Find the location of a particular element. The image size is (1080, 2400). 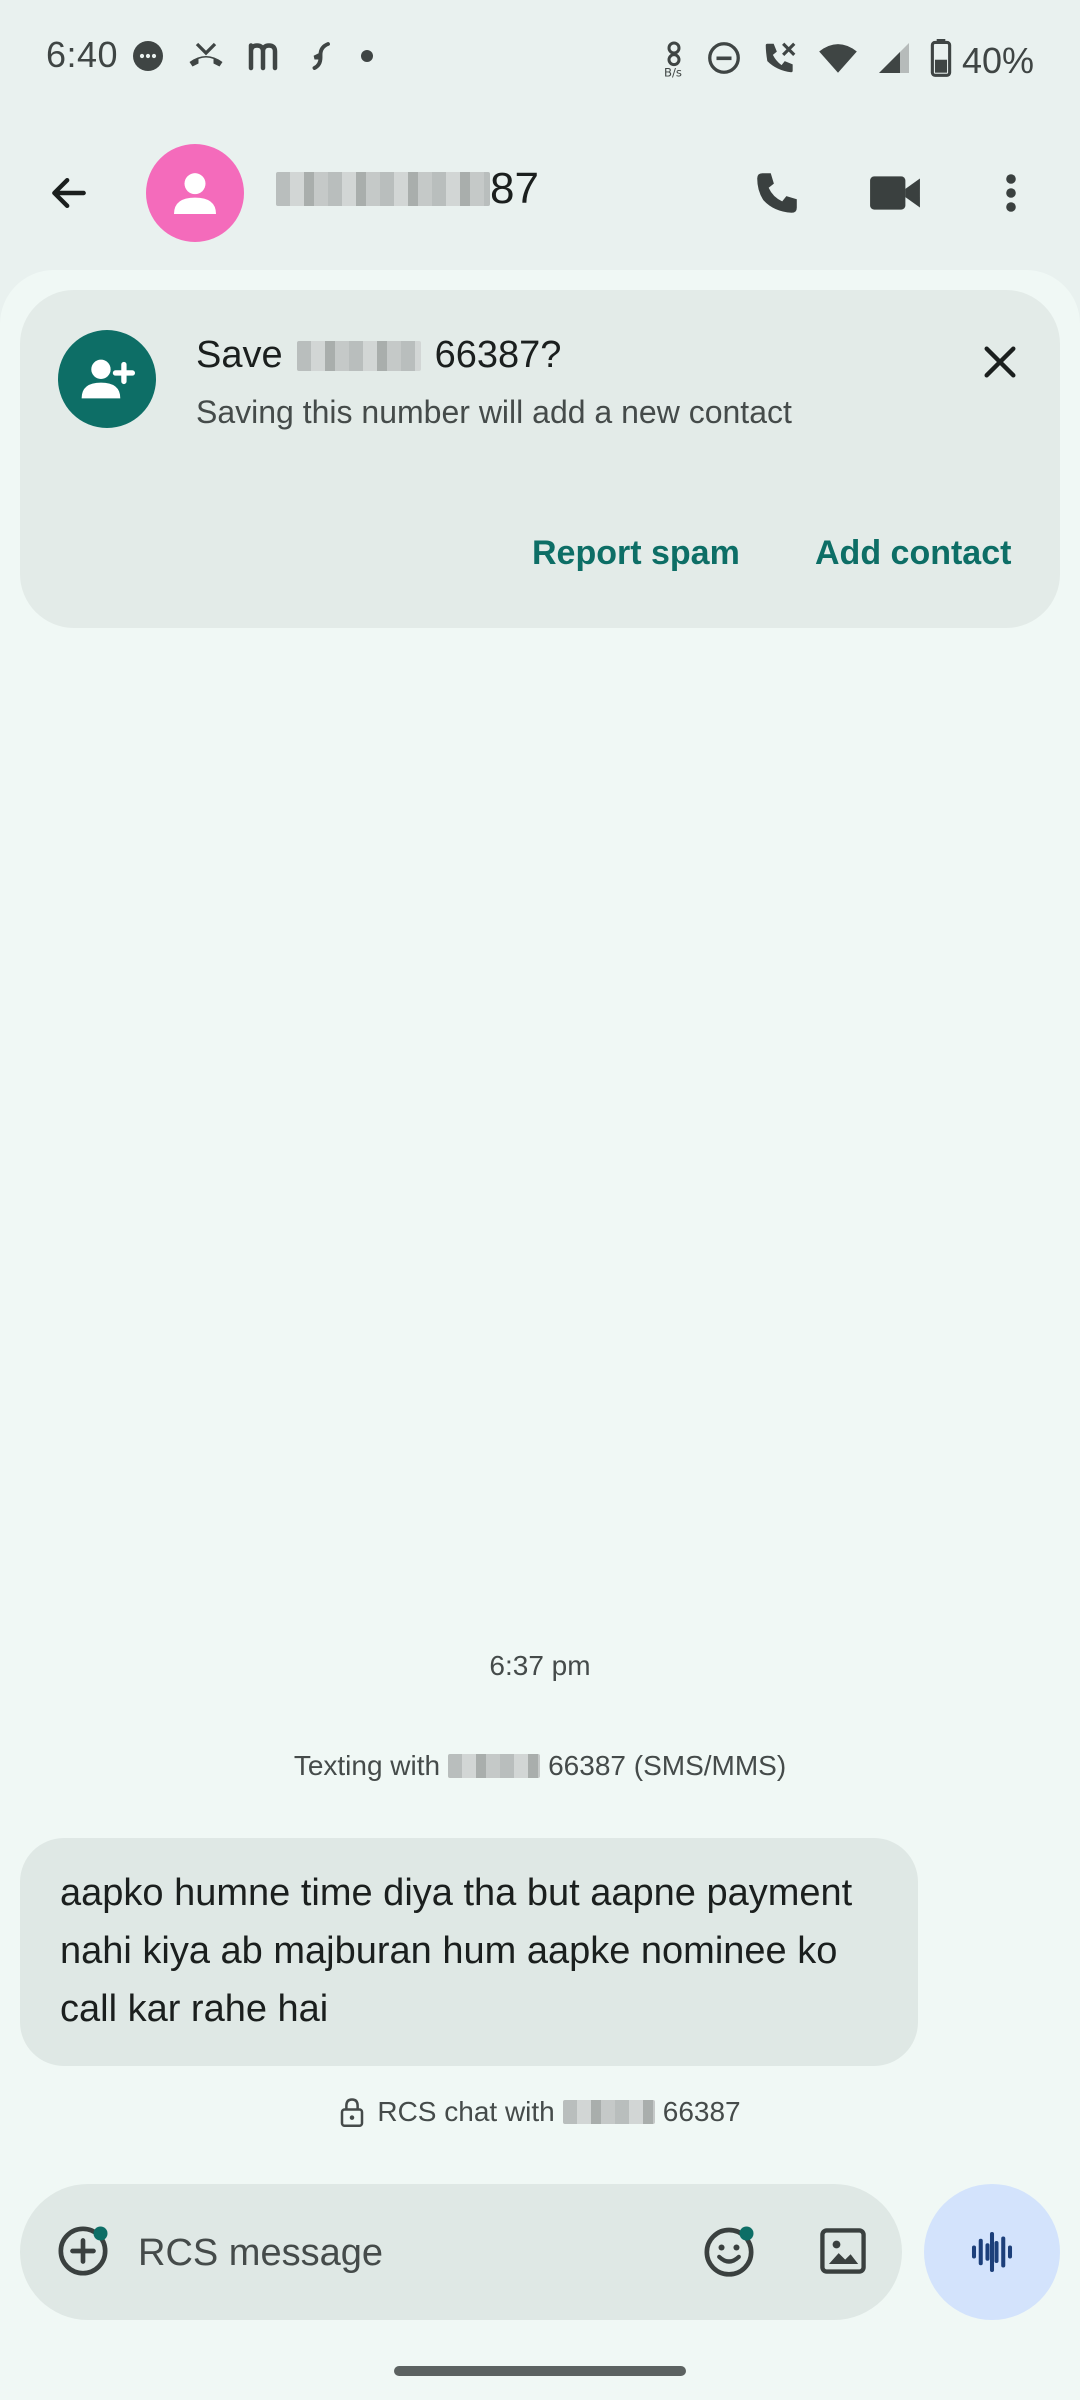

report-spam-button: Report spam is located at coordinates (636, 553).